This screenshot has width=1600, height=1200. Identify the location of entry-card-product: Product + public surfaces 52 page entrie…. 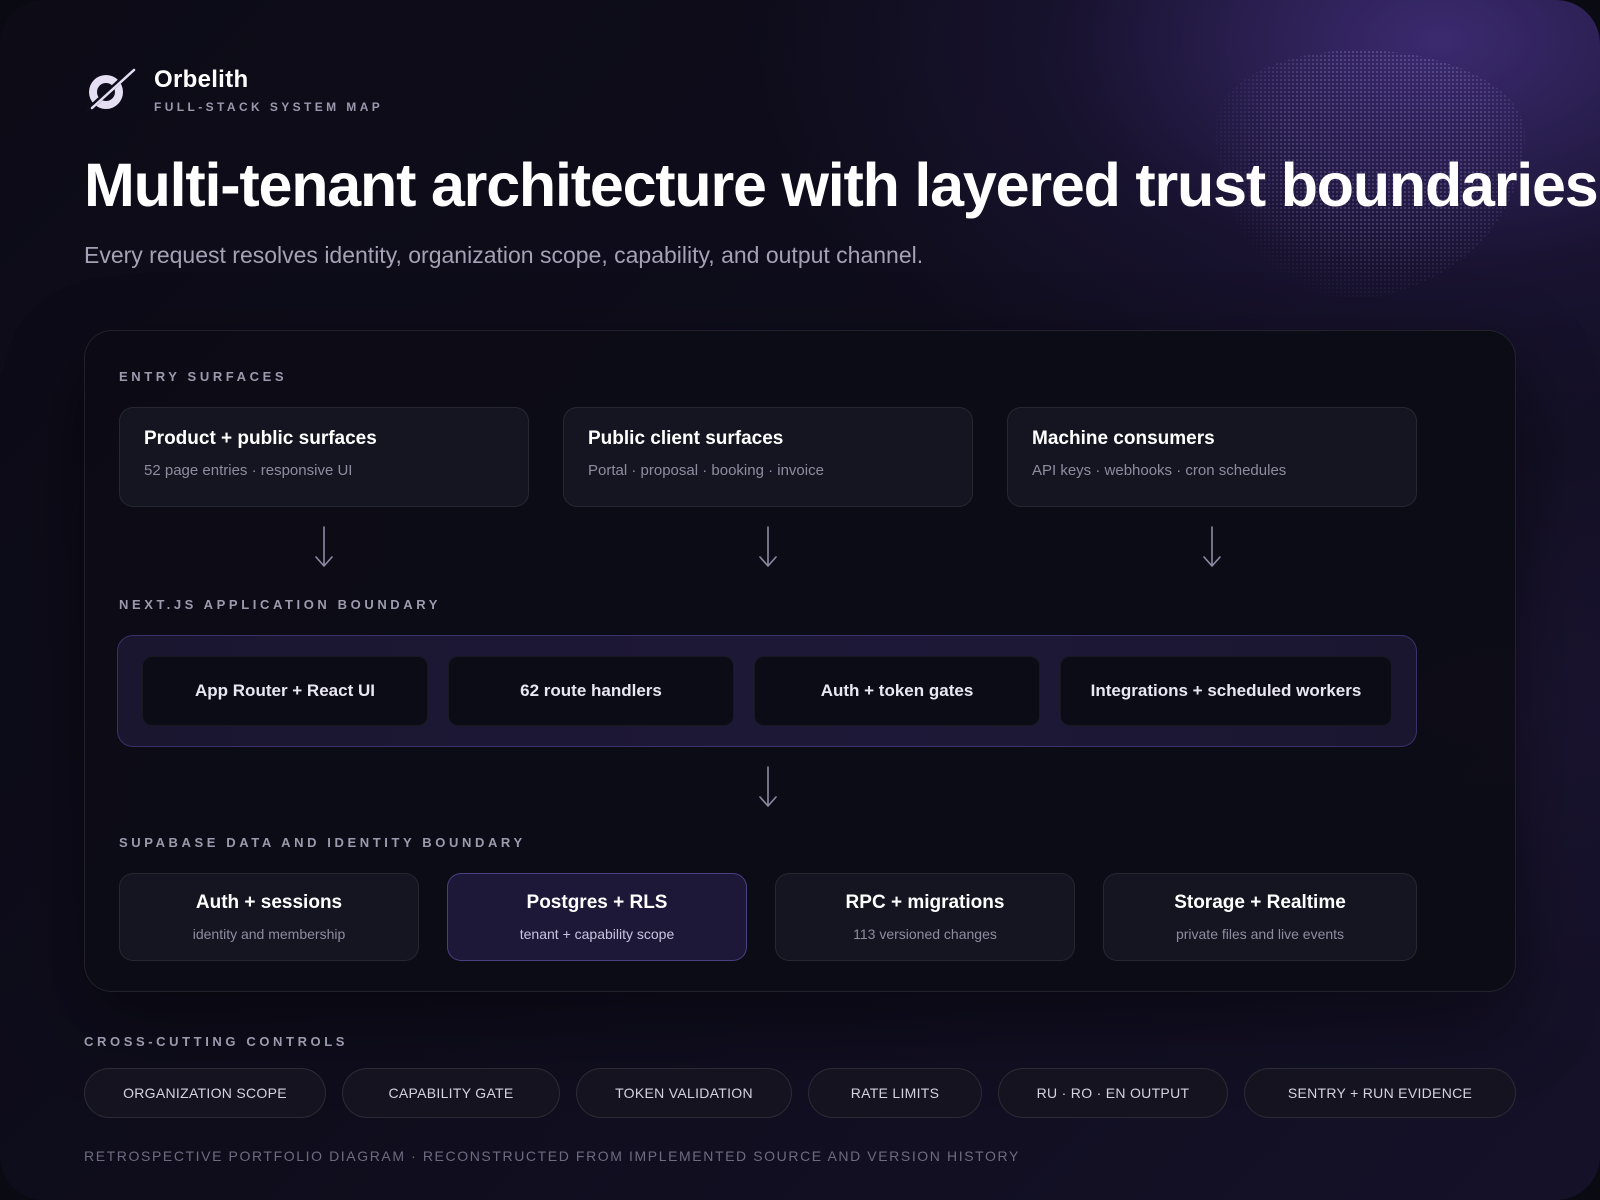
(324, 457).